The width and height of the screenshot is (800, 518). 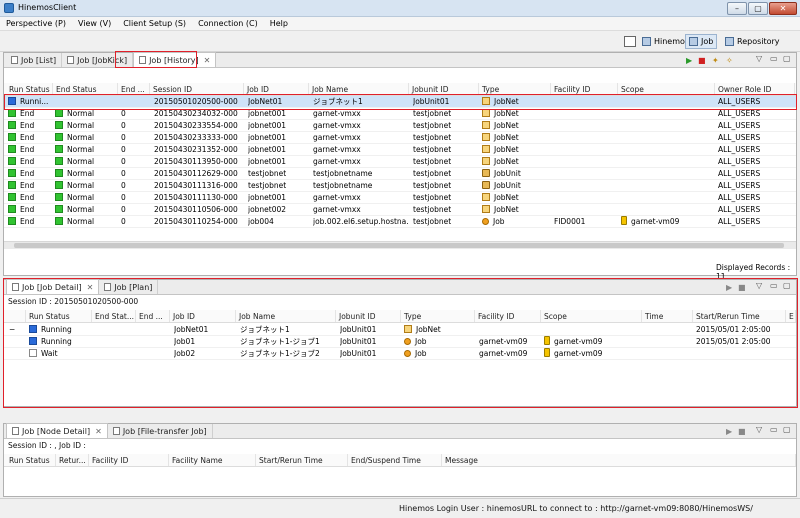 What do you see at coordinates (36, 23) in the screenshot?
I see `menu-perspective: Perspective (P)` at bounding box center [36, 23].